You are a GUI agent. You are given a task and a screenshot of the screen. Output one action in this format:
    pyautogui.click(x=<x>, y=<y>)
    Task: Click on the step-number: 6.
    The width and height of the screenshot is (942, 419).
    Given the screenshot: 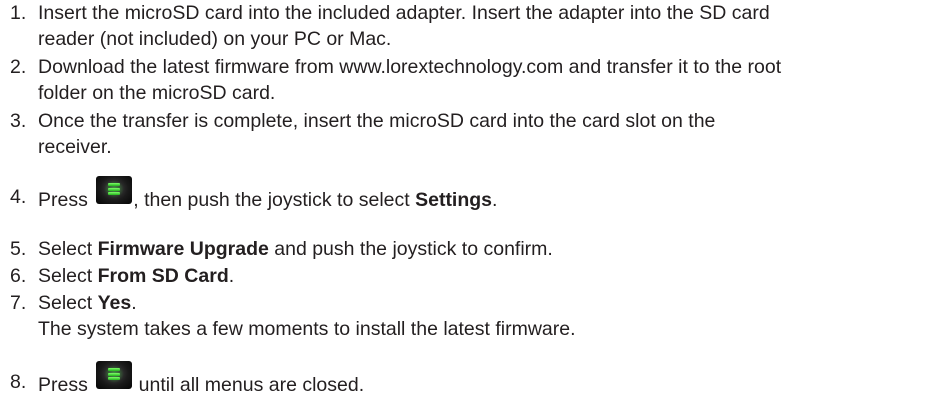 What is the action you would take?
    pyautogui.click(x=18, y=276)
    